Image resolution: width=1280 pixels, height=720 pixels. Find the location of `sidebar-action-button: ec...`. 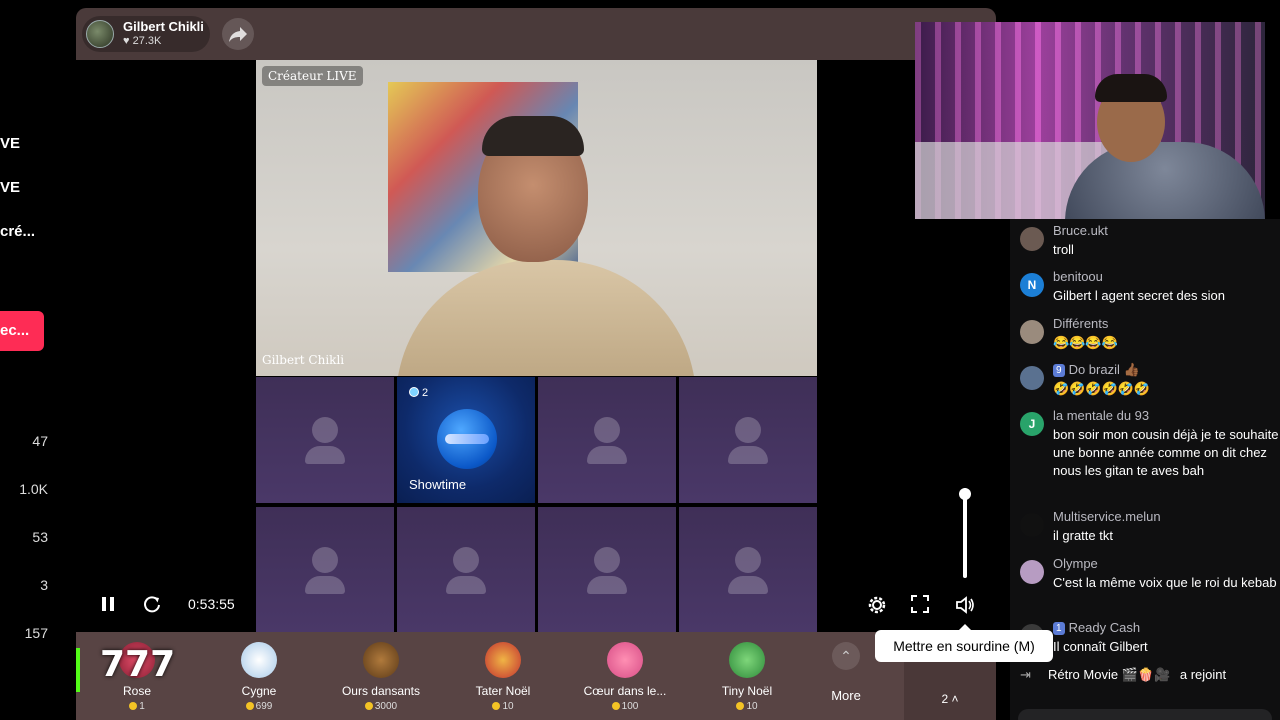

sidebar-action-button: ec... is located at coordinates (22, 331).